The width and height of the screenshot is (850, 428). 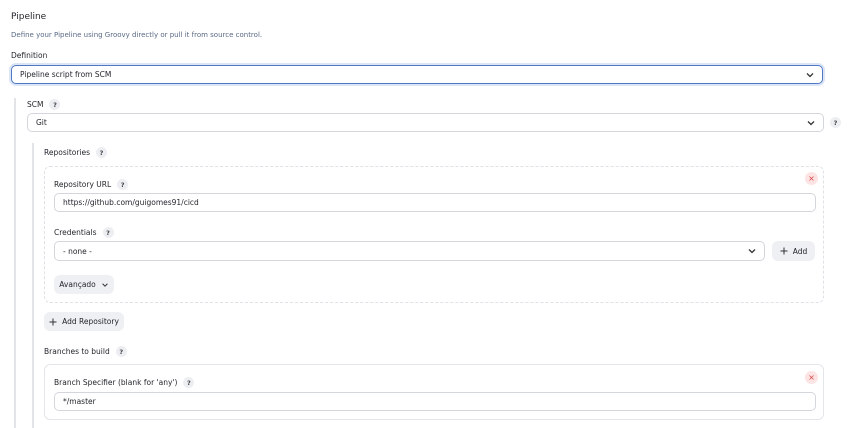 I want to click on scm-help-icon: ?, so click(x=55, y=104).